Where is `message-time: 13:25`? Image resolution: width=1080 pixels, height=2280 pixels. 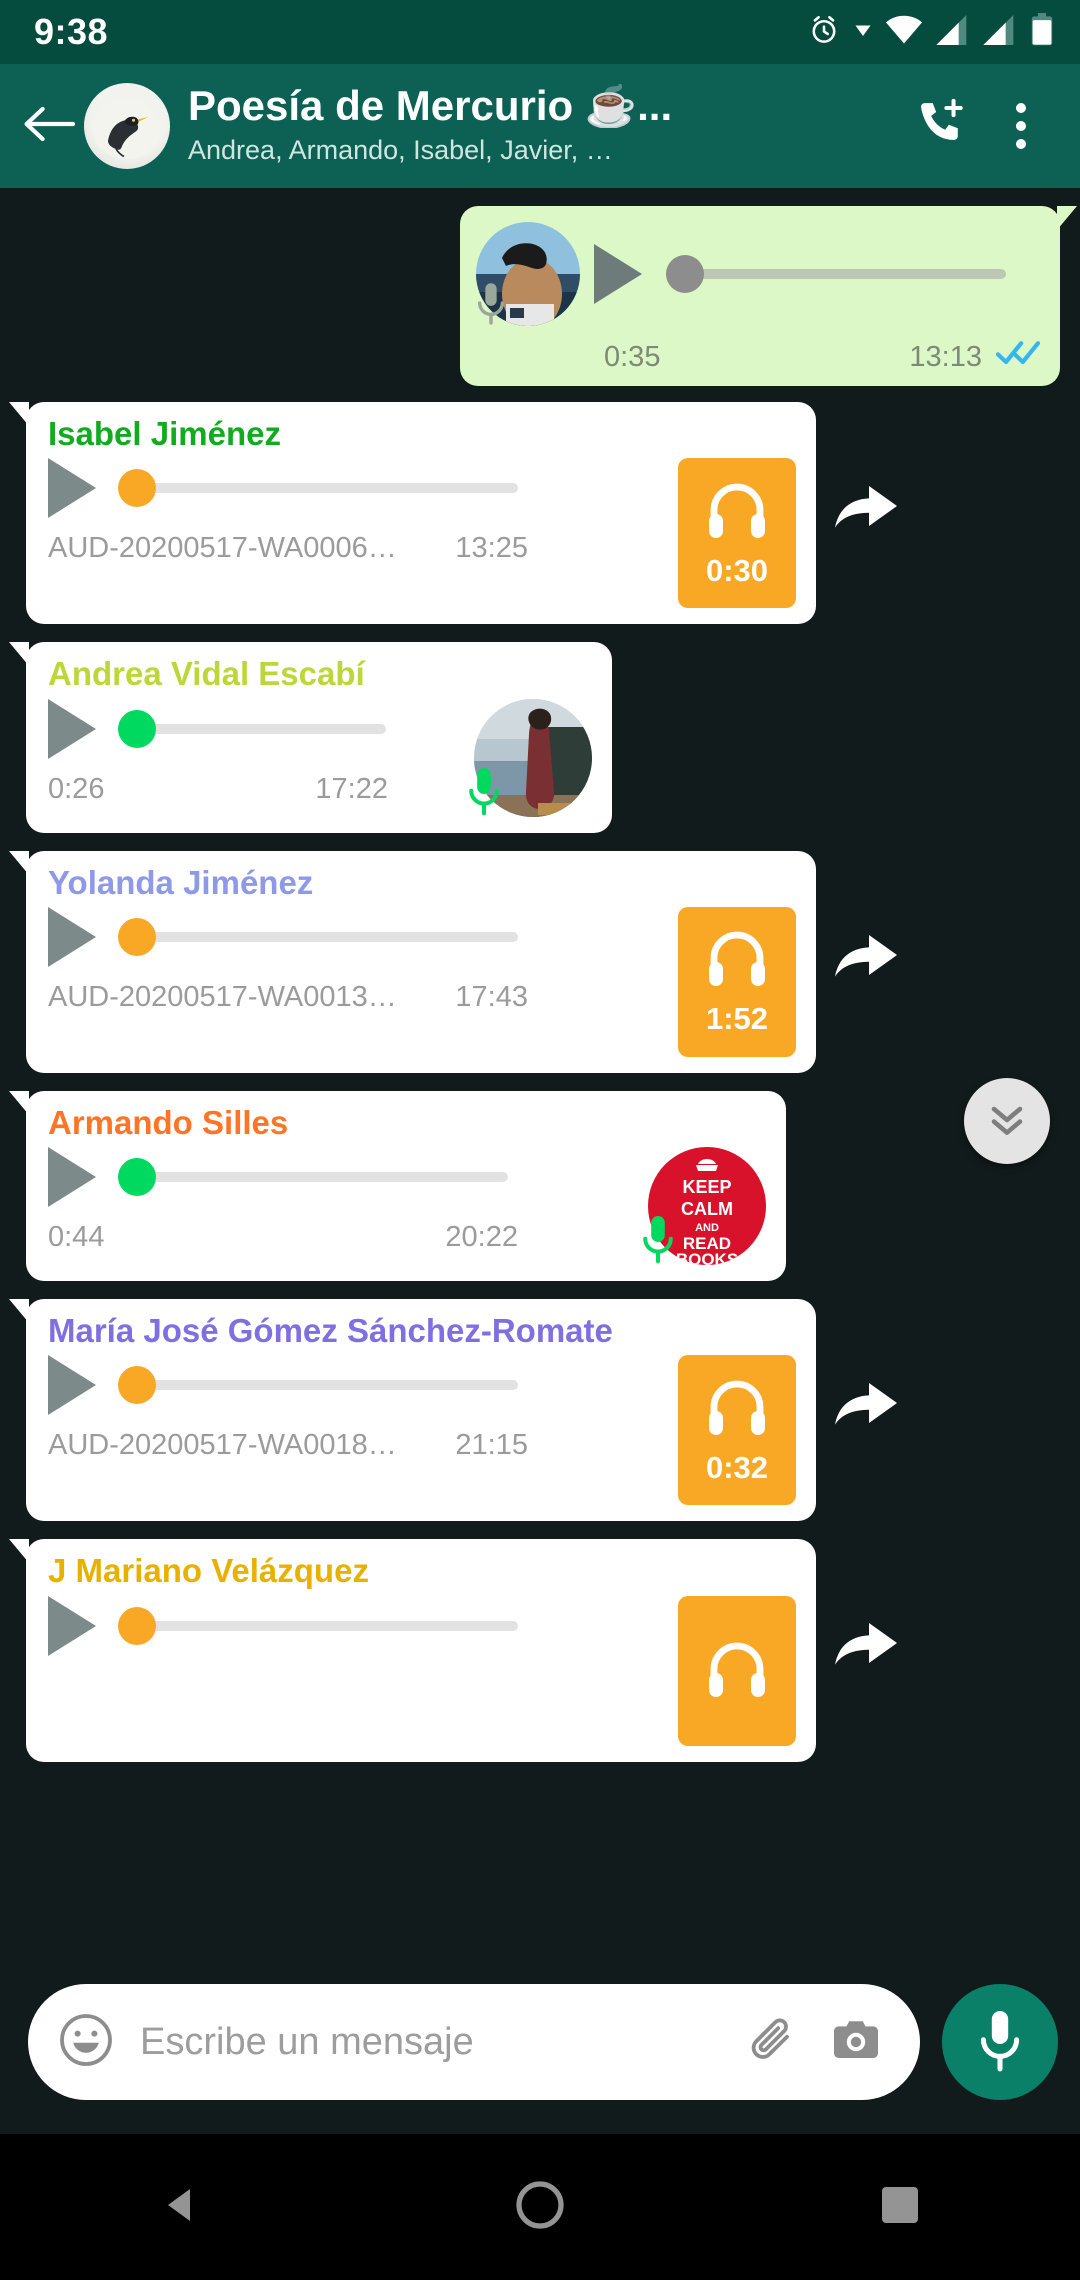
message-time: 13:25 is located at coordinates (491, 548).